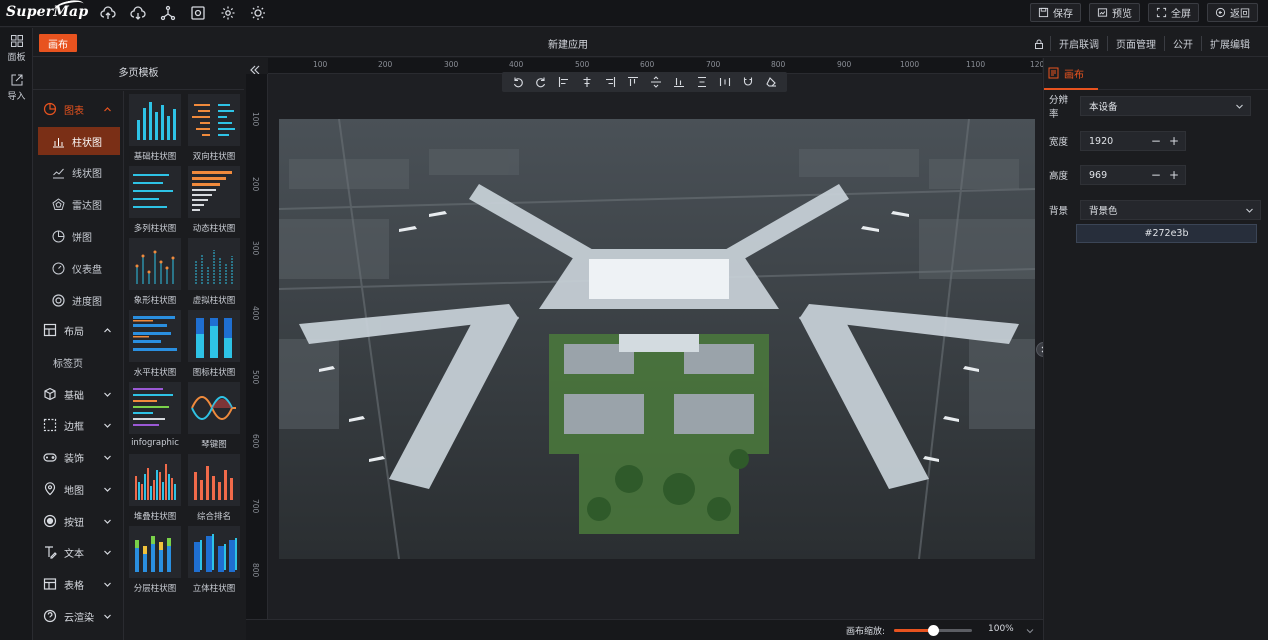  What do you see at coordinates (198, 13) in the screenshot?
I see `screen-icon` at bounding box center [198, 13].